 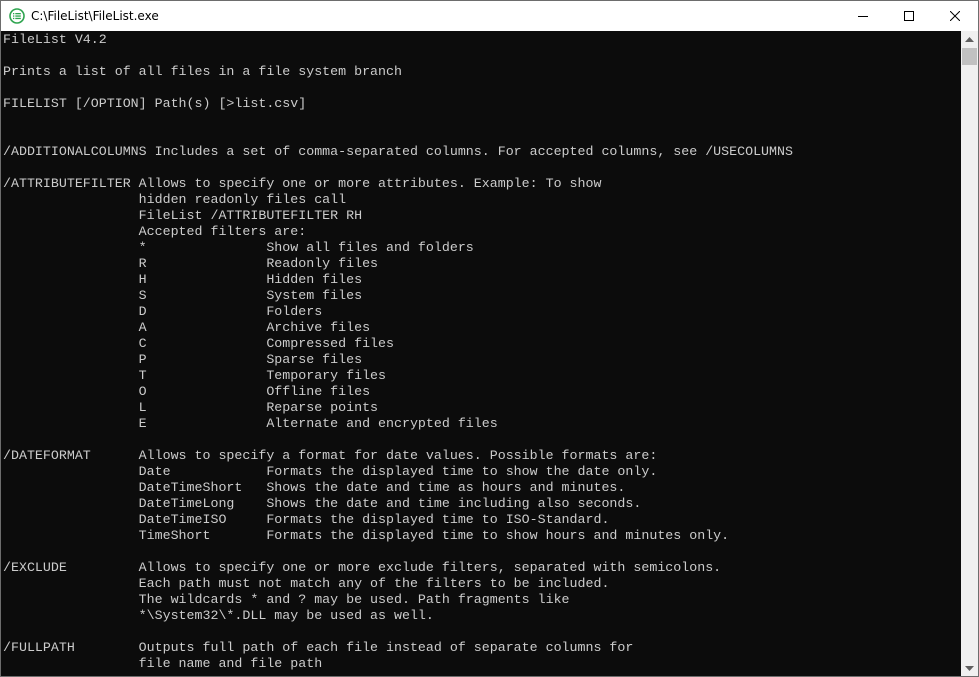 What do you see at coordinates (183, 279) in the screenshot?
I see `console-line: H Hidden files` at bounding box center [183, 279].